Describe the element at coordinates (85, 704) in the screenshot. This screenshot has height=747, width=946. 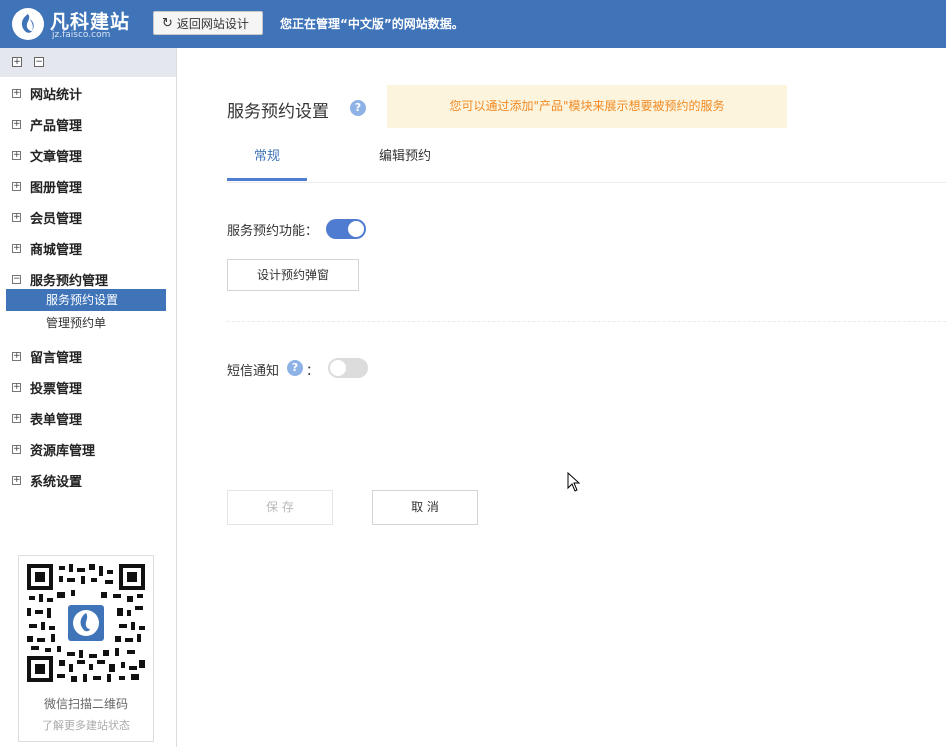
I see `qr-caption: 微信扫描二维码` at that location.